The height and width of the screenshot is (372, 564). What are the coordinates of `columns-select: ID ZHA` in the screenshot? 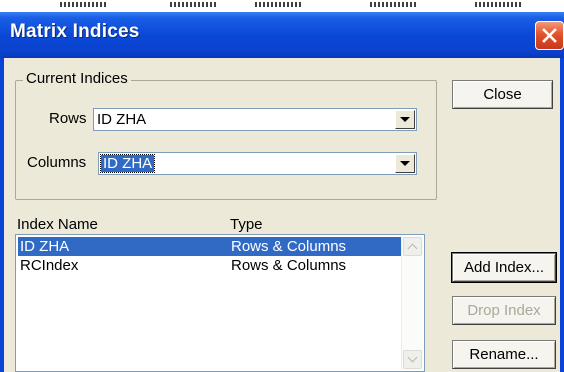 It's located at (257, 163).